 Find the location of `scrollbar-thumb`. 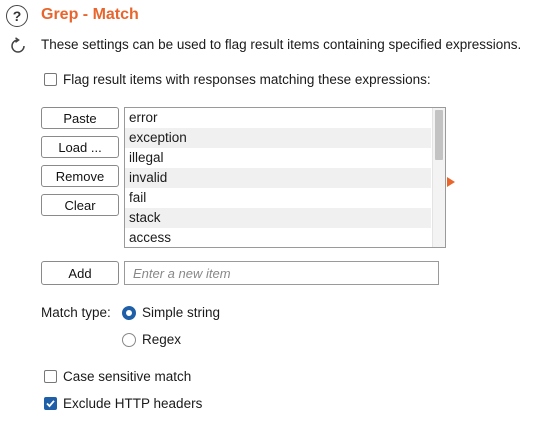

scrollbar-thumb is located at coordinates (439, 135).